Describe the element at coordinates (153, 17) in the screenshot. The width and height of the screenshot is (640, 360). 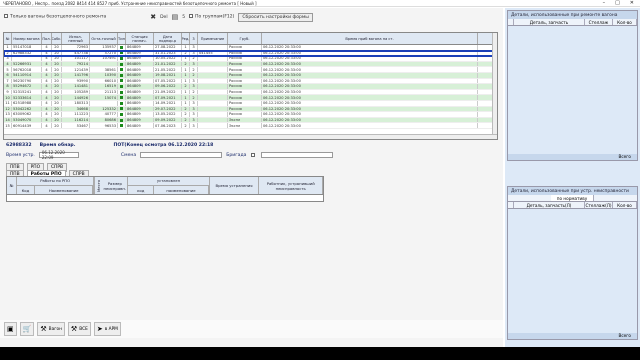
I see `delete-icon: ✖` at that location.